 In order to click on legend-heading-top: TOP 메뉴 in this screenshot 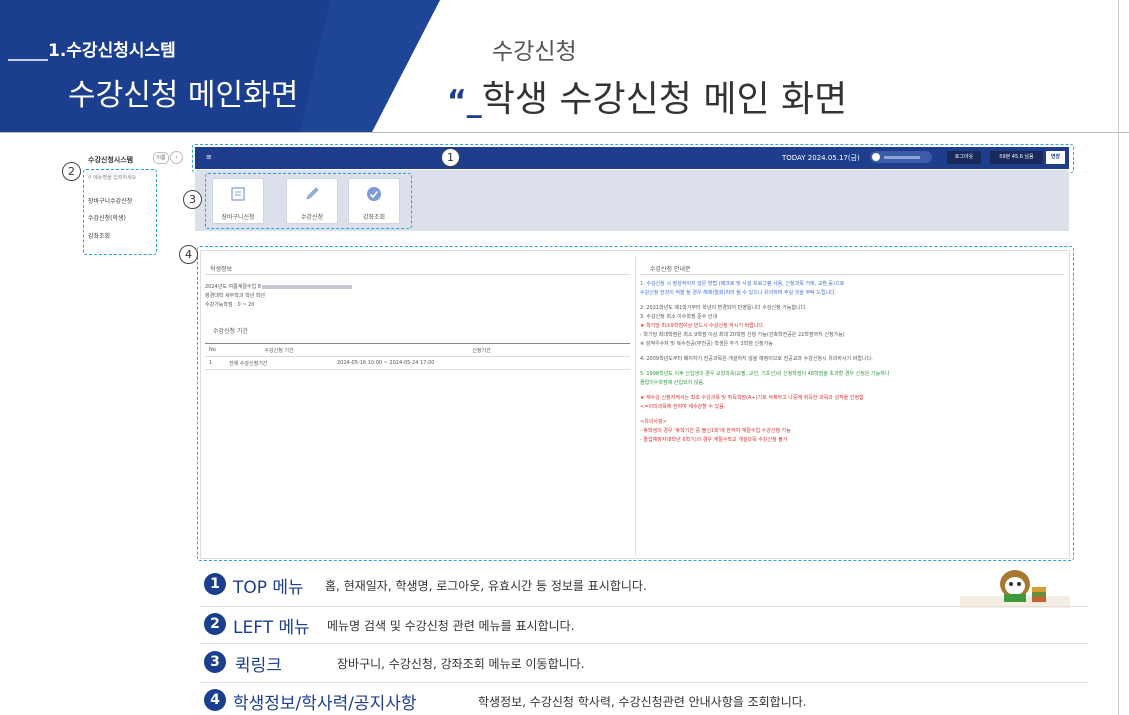, I will do `click(268, 588)`.